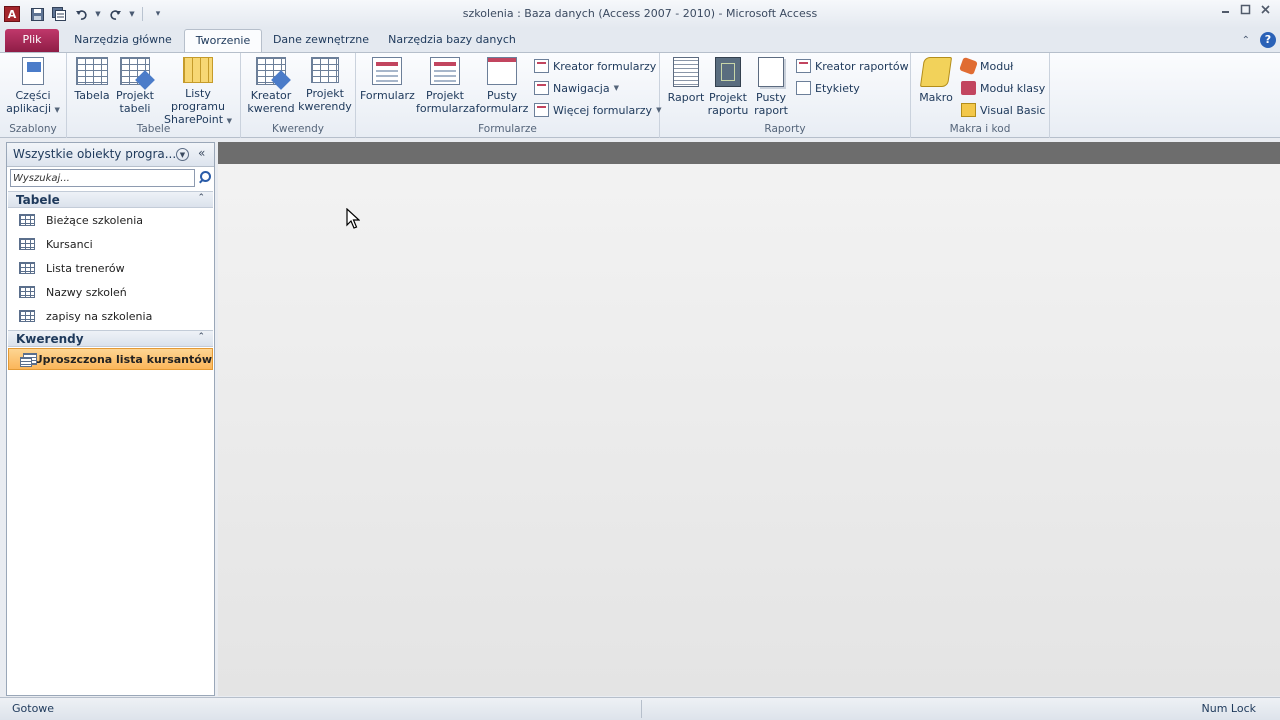 The width and height of the screenshot is (1280, 720). Describe the element at coordinates (1013, 110) in the screenshot. I see `visual-basic-label: Visual Basic` at that location.